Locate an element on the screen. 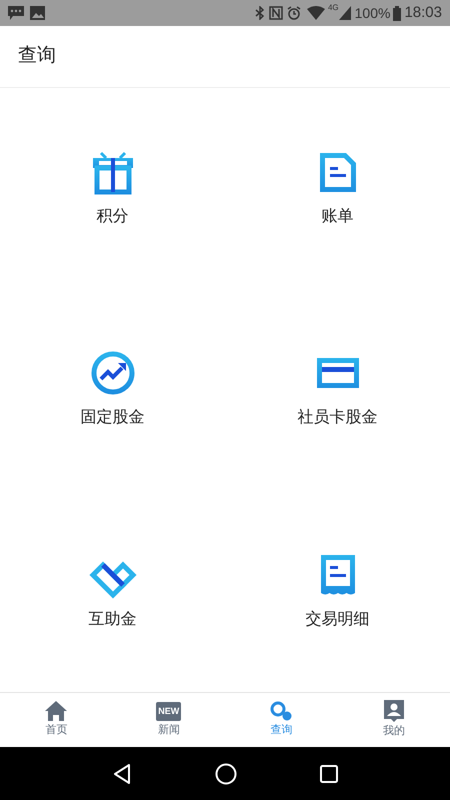  menu-label: 社员卡股金 is located at coordinates (338, 418).